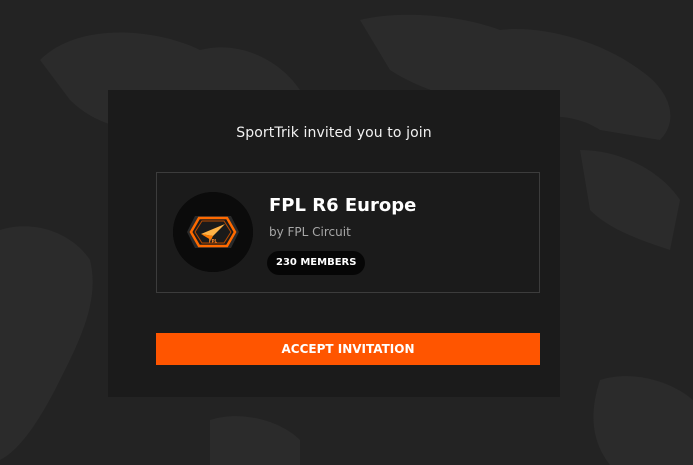 The width and height of the screenshot is (693, 465). Describe the element at coordinates (343, 205) in the screenshot. I see `team-name: FPL R6 Europe` at that location.